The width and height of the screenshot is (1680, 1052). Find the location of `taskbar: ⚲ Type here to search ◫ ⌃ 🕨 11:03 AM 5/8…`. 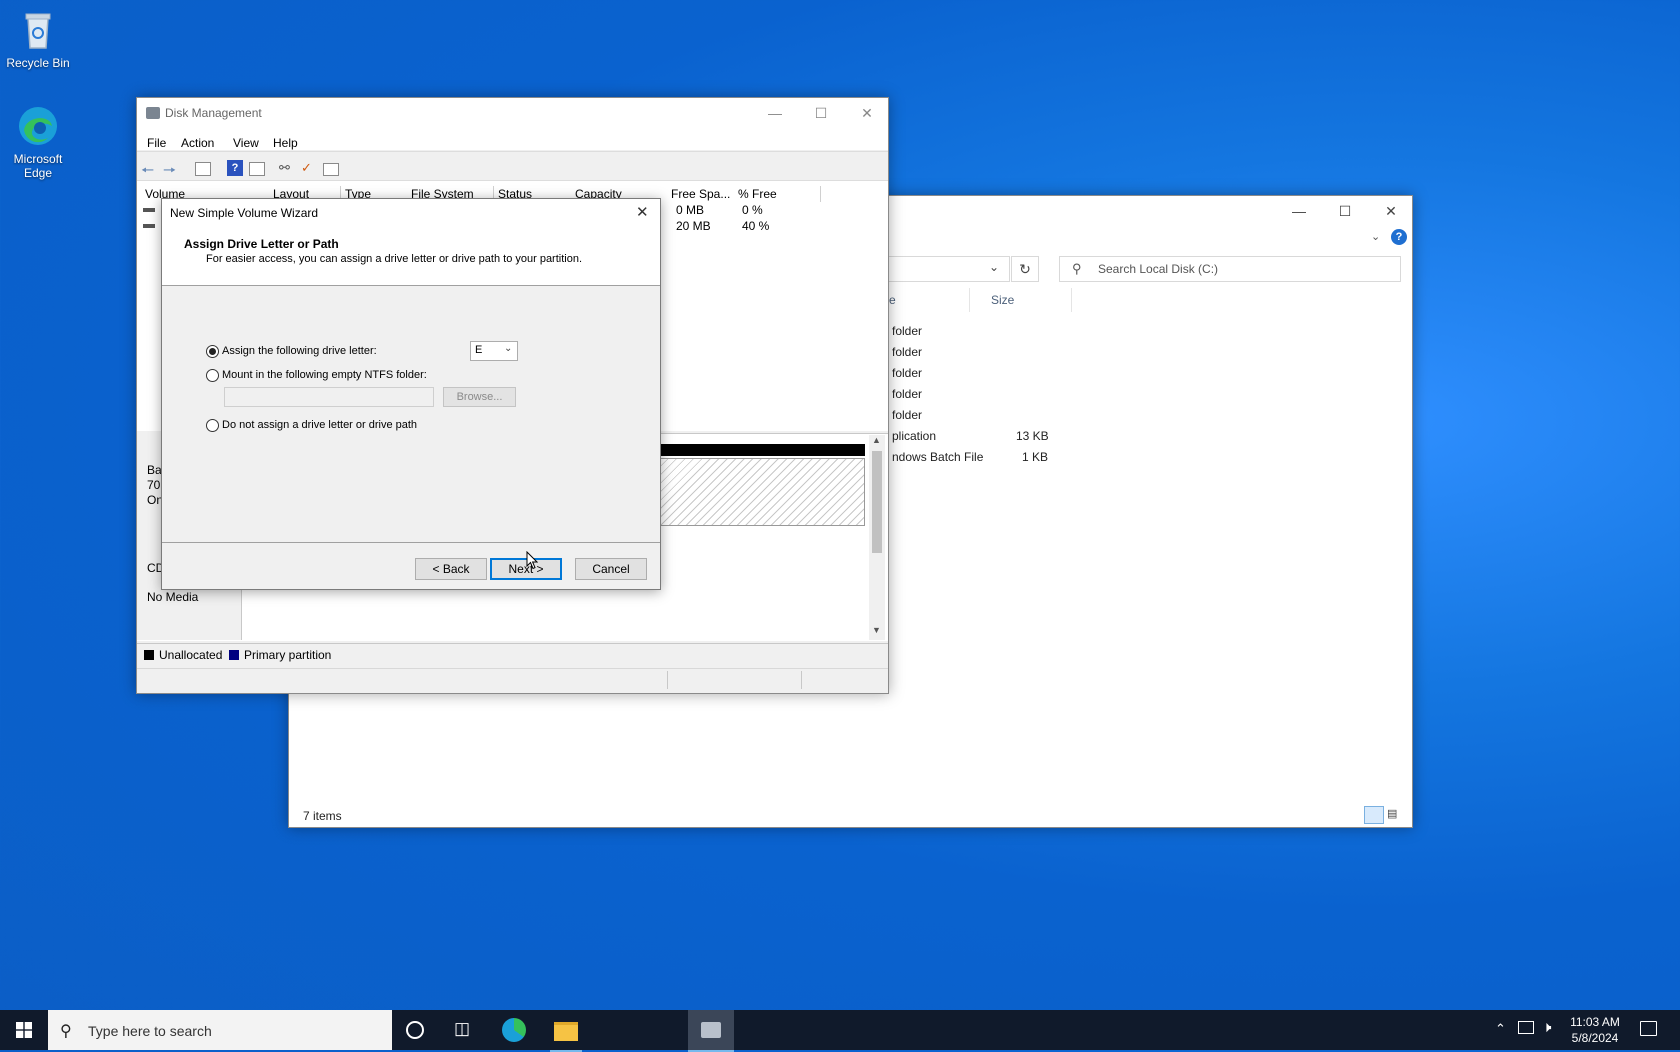

taskbar: ⚲ Type here to search ◫ ⌃ 🕨 11:03 AM 5/8… is located at coordinates (840, 1031).